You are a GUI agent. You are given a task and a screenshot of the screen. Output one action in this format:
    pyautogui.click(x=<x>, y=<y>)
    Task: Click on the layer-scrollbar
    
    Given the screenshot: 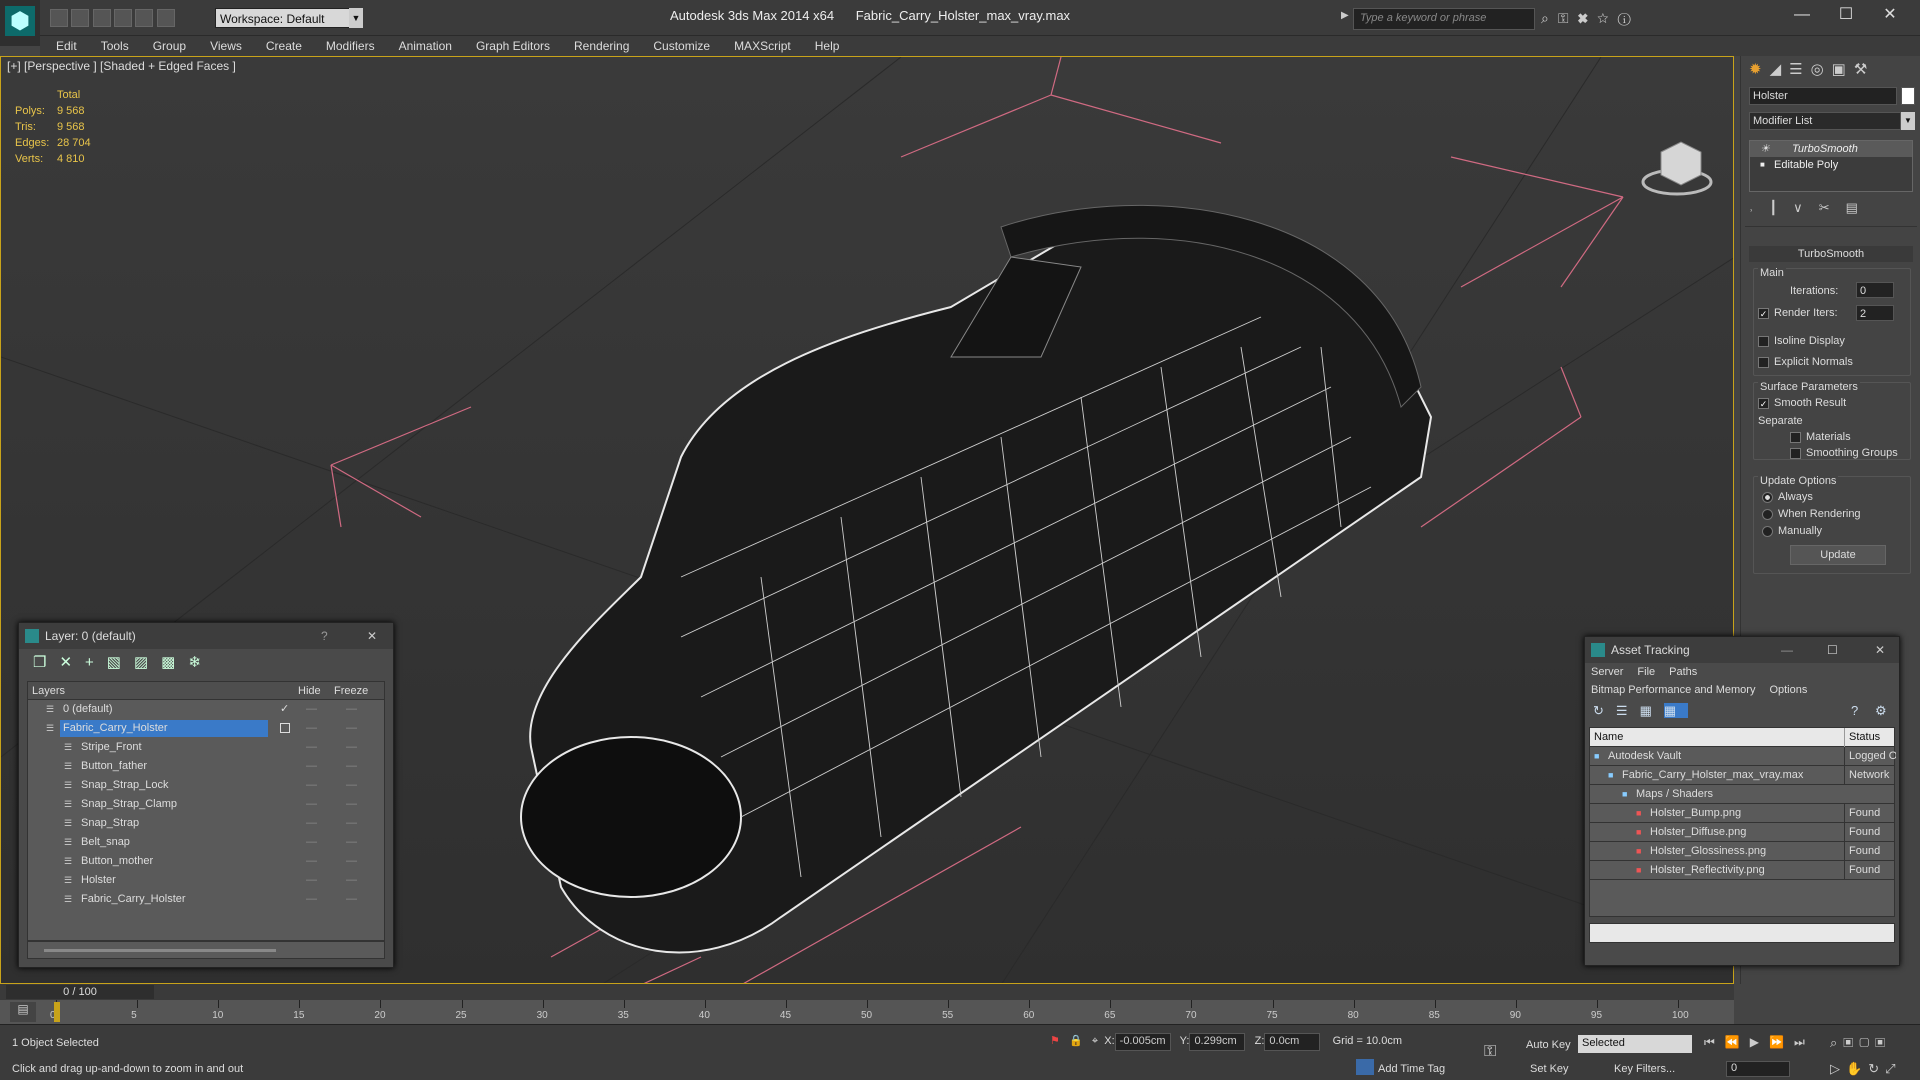 What is the action you would take?
    pyautogui.click(x=206, y=950)
    